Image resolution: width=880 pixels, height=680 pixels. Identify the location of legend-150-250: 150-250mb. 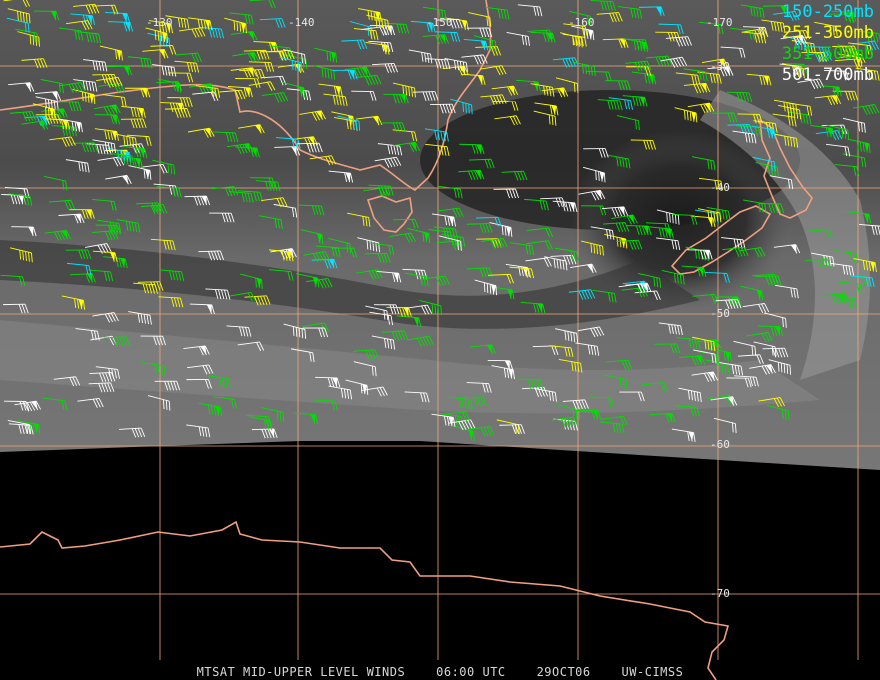
(827, 12).